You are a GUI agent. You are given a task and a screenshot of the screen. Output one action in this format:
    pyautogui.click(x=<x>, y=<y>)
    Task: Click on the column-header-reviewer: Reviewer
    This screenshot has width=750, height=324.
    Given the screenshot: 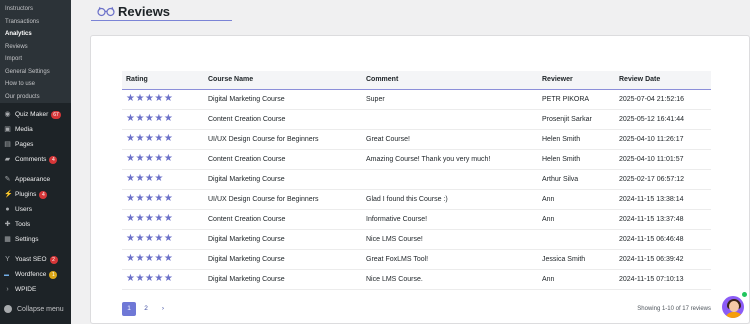 What is the action you would take?
    pyautogui.click(x=576, y=80)
    